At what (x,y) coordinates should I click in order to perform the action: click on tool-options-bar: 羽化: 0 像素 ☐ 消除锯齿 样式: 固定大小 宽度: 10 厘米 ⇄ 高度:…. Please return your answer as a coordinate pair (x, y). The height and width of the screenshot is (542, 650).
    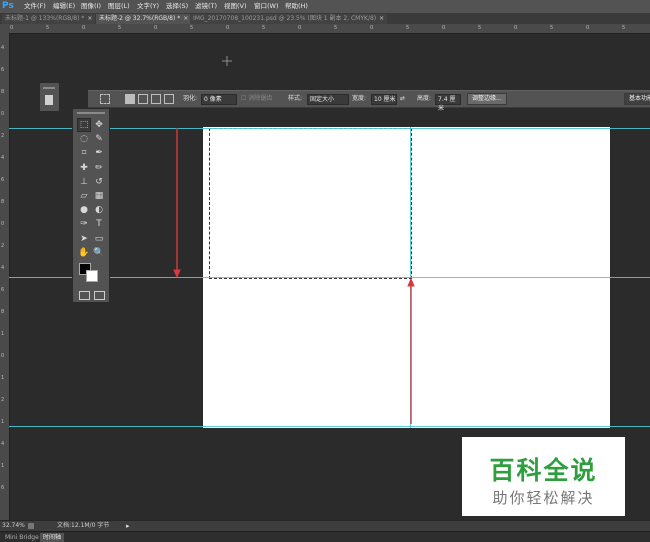
    Looking at the image, I should click on (369, 101).